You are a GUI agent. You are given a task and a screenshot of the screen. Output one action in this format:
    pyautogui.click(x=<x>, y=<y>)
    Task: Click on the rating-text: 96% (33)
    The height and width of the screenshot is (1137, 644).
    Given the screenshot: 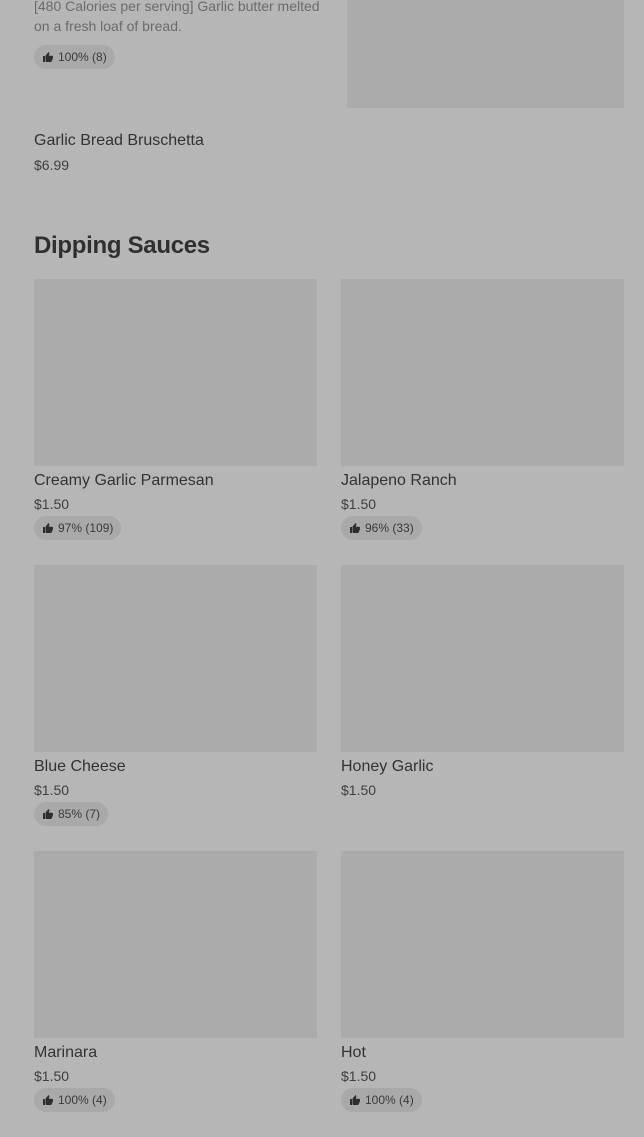 What is the action you would take?
    pyautogui.click(x=389, y=528)
    